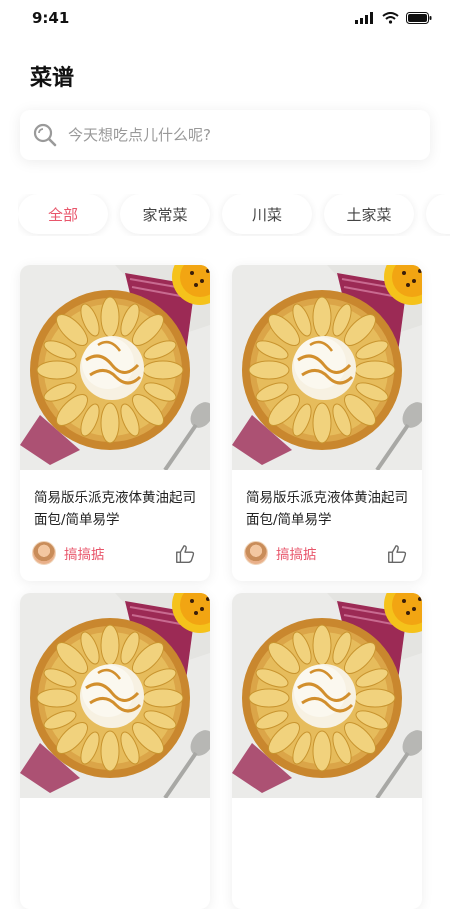  I want to click on battery-icon, so click(419, 18).